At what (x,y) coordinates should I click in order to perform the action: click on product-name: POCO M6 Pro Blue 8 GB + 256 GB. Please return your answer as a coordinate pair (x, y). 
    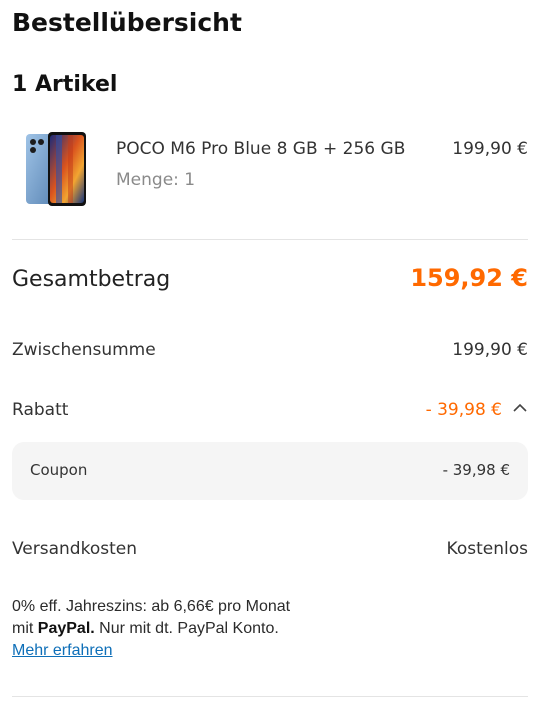
    Looking at the image, I should click on (260, 149).